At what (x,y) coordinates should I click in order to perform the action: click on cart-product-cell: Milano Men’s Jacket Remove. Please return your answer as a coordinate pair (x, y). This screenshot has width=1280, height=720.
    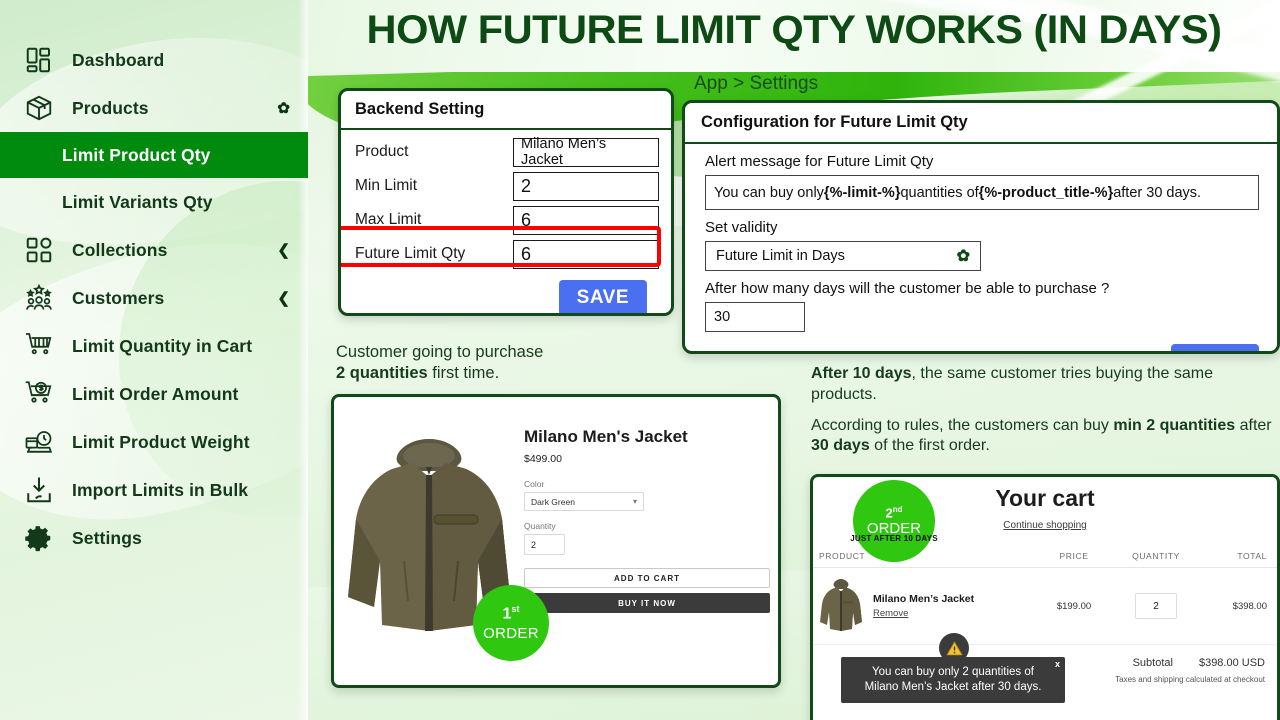
    Looking at the image, I should click on (928, 606).